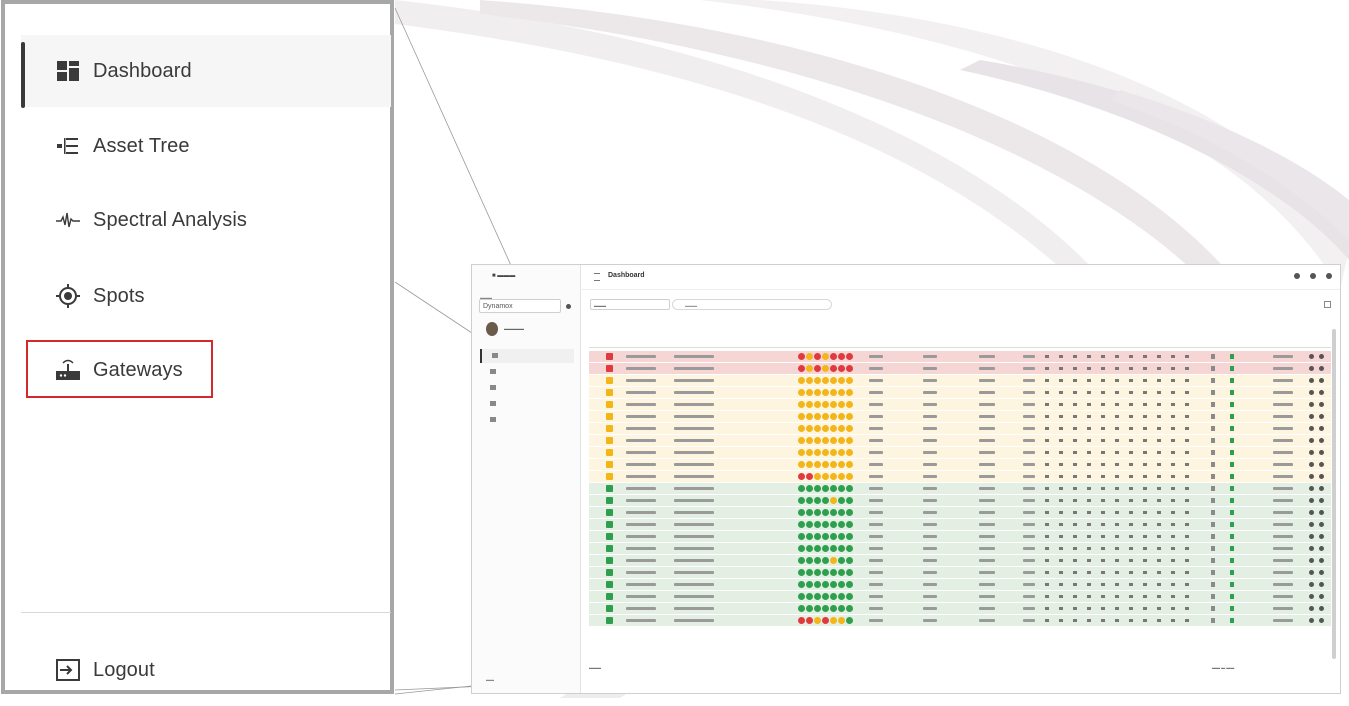 The image size is (1349, 706). What do you see at coordinates (526, 404) in the screenshot?
I see `mini-nav-spots` at bounding box center [526, 404].